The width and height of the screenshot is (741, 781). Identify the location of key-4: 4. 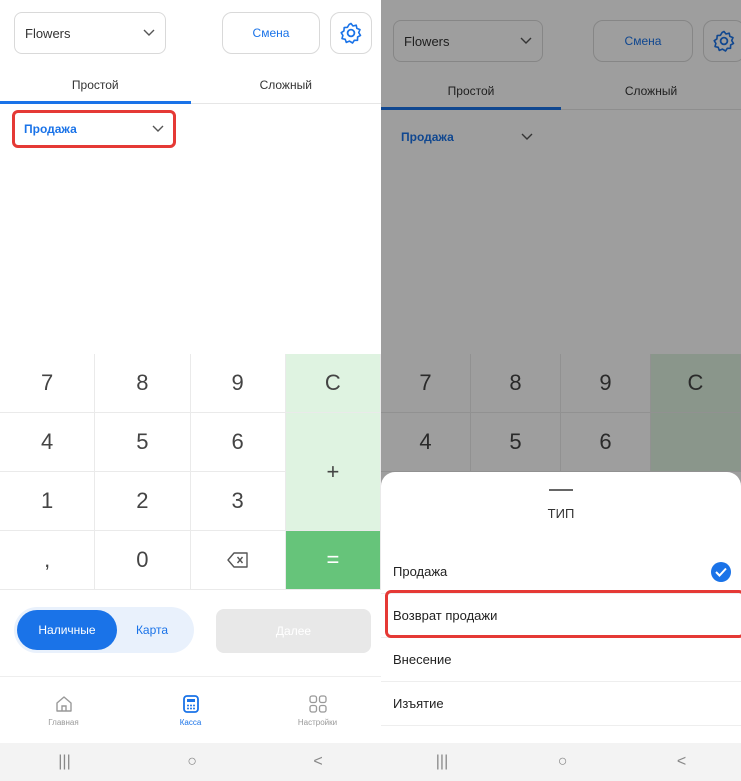
(48, 442).